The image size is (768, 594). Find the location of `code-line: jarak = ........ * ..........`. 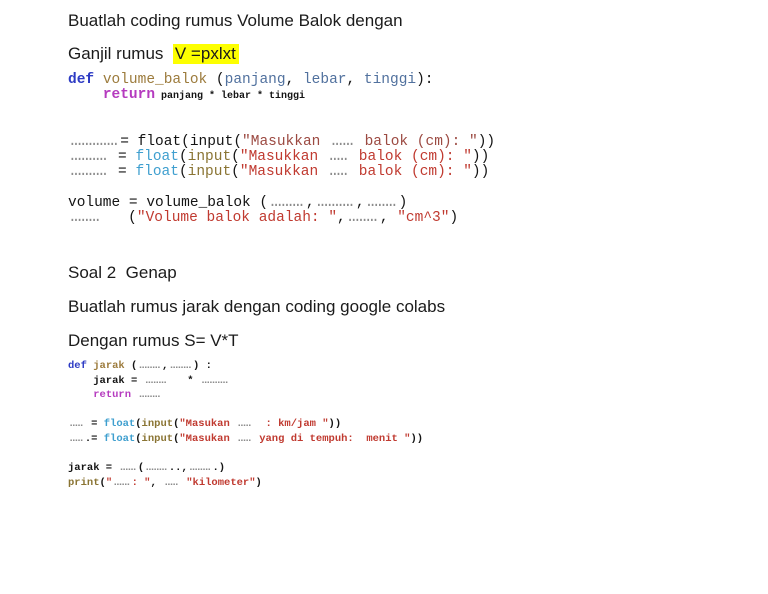

code-line: jarak = ........ * .......... is located at coordinates (418, 381).